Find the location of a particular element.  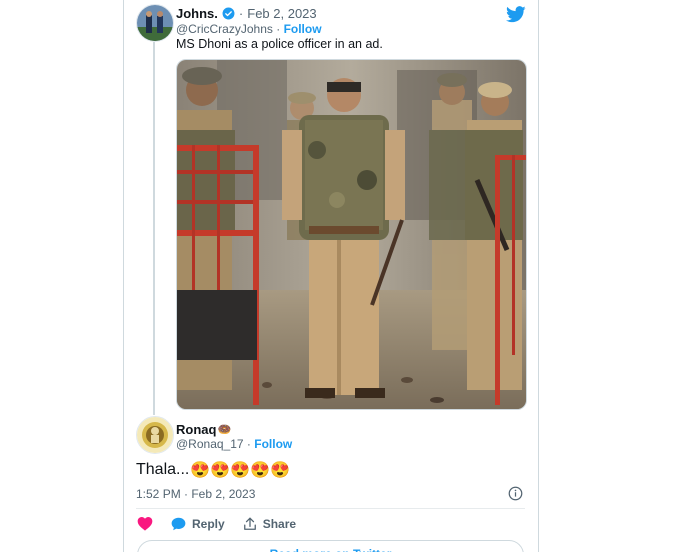

reply-button: Reply is located at coordinates (198, 524).